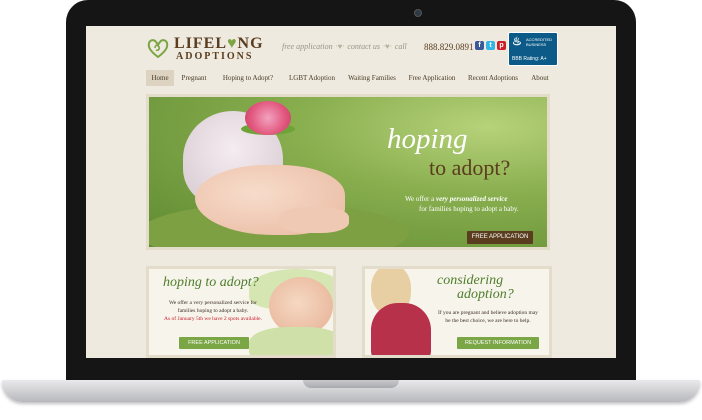 The width and height of the screenshot is (702, 420). Describe the element at coordinates (307, 46) in the screenshot. I see `free-application-link: free application` at that location.